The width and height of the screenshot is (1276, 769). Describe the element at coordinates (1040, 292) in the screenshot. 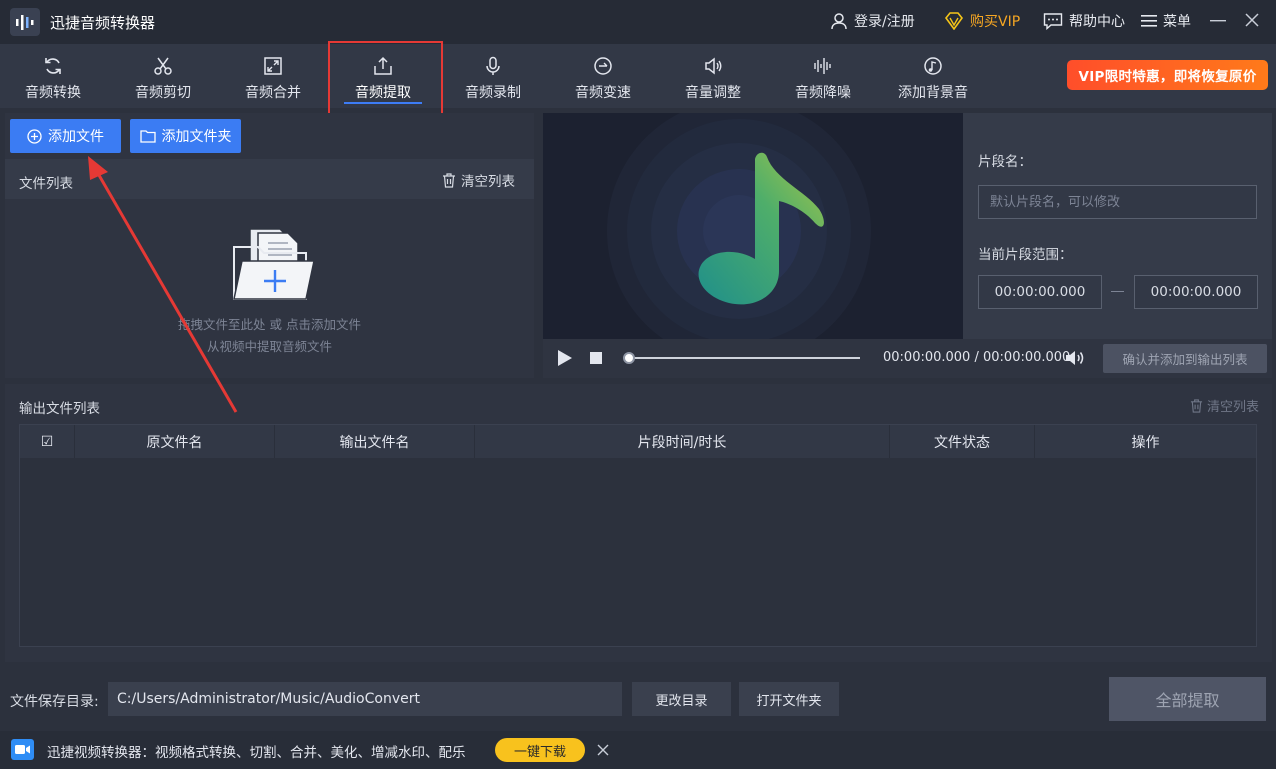

I see `segment-start-time: 00:00:00.000` at that location.